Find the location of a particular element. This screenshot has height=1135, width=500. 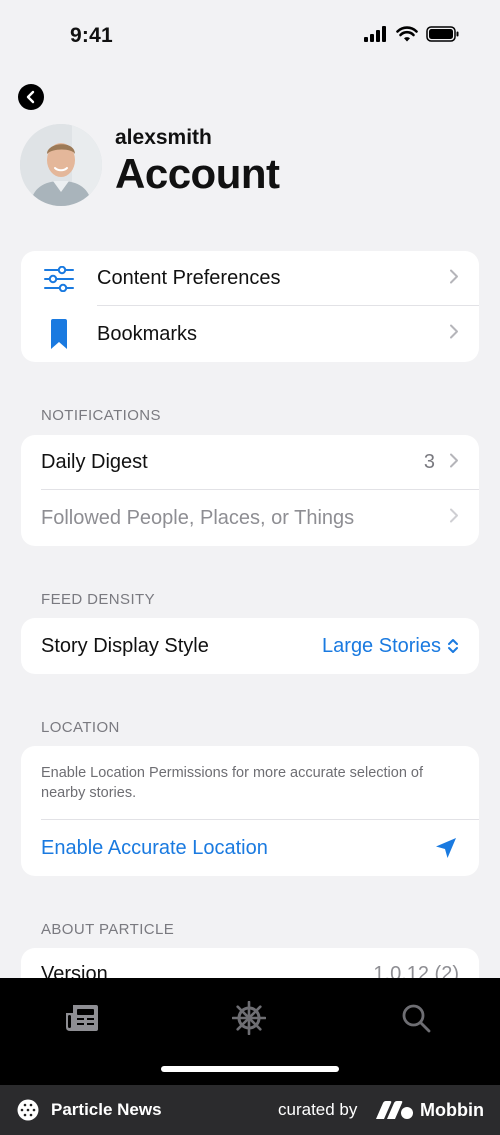

mobbin-logo-icon is located at coordinates (395, 1112).